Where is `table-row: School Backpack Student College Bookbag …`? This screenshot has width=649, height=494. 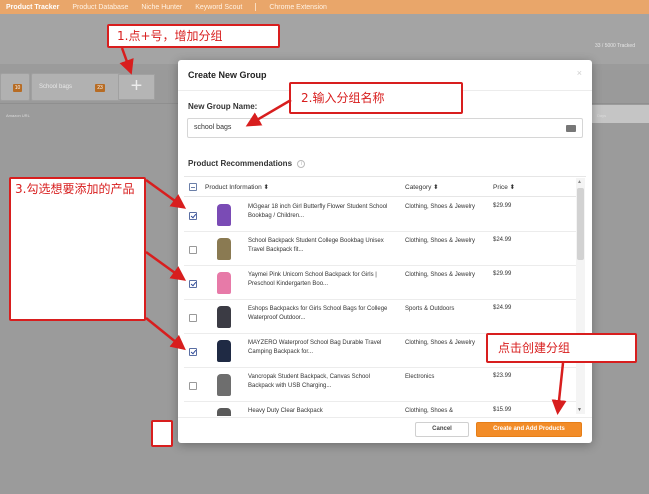 table-row: School Backpack Student College Bookbag … is located at coordinates (380, 249).